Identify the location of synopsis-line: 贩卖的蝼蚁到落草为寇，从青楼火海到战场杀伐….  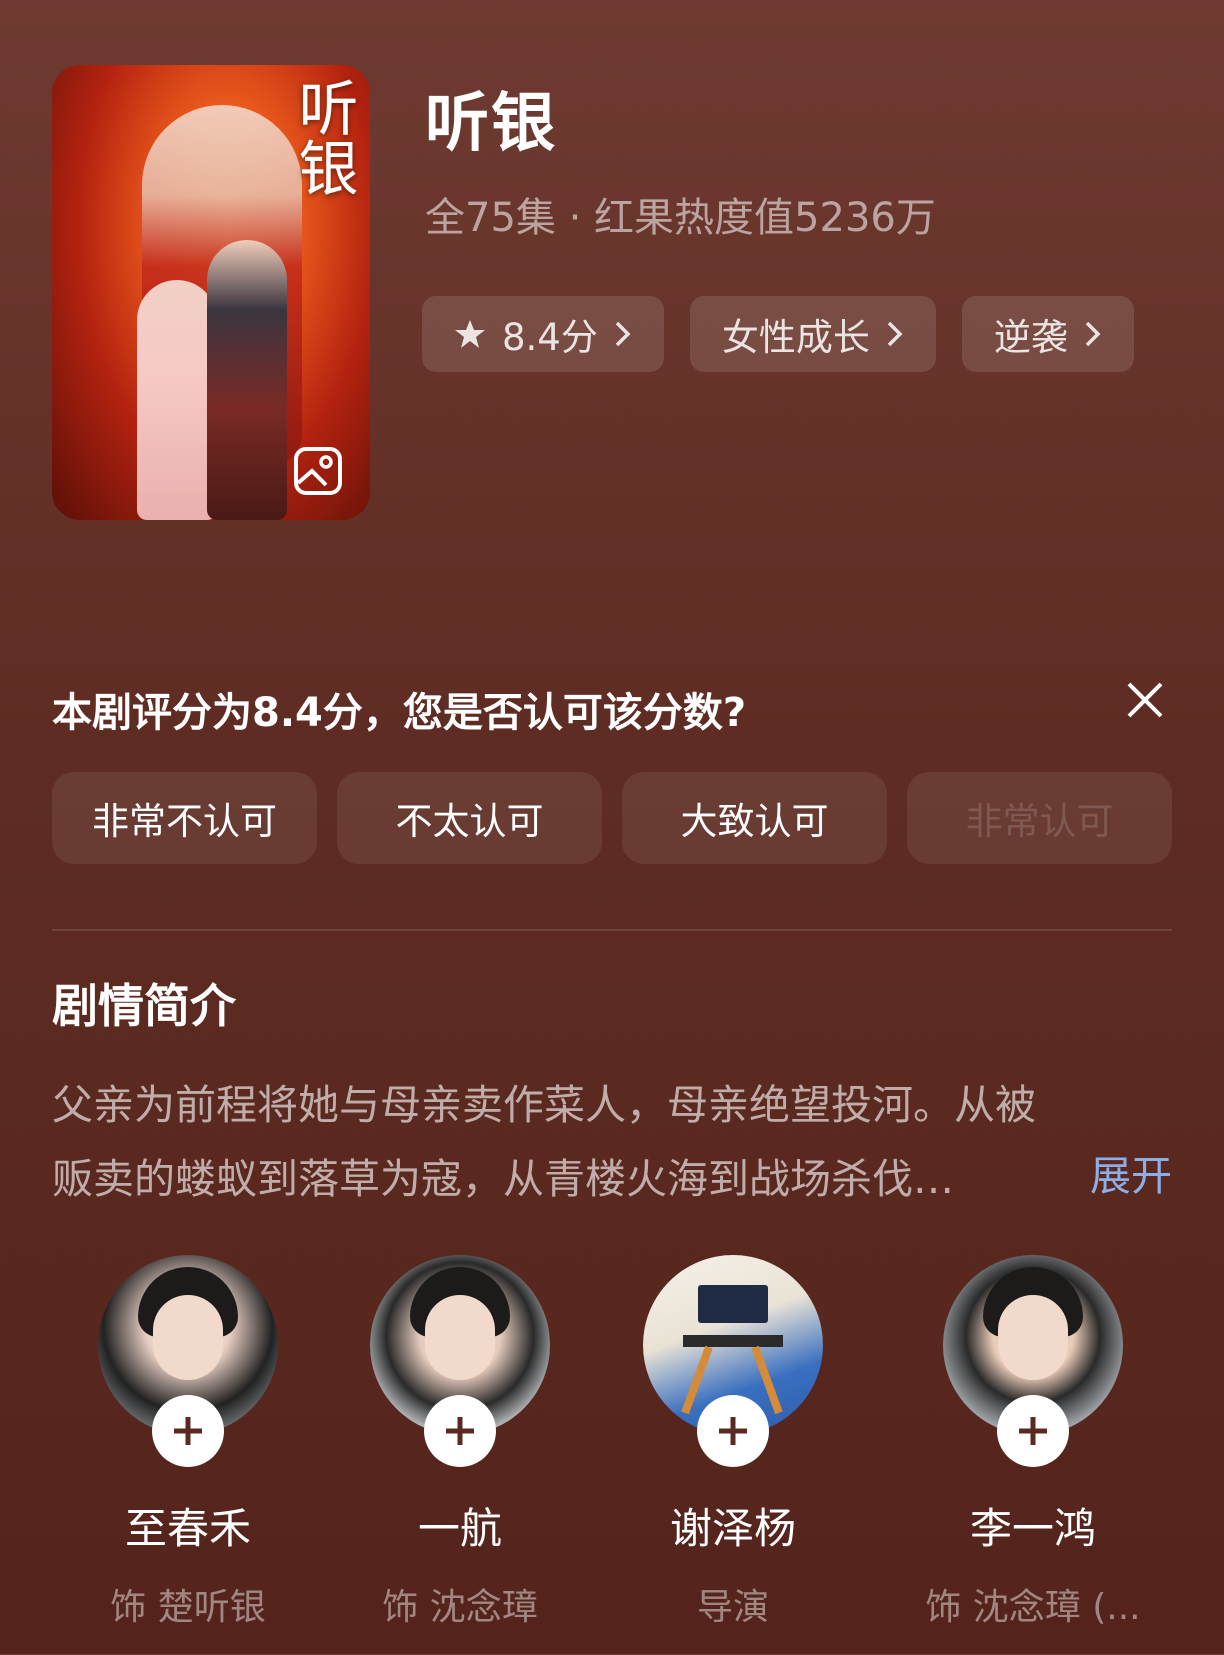
(503, 1179).